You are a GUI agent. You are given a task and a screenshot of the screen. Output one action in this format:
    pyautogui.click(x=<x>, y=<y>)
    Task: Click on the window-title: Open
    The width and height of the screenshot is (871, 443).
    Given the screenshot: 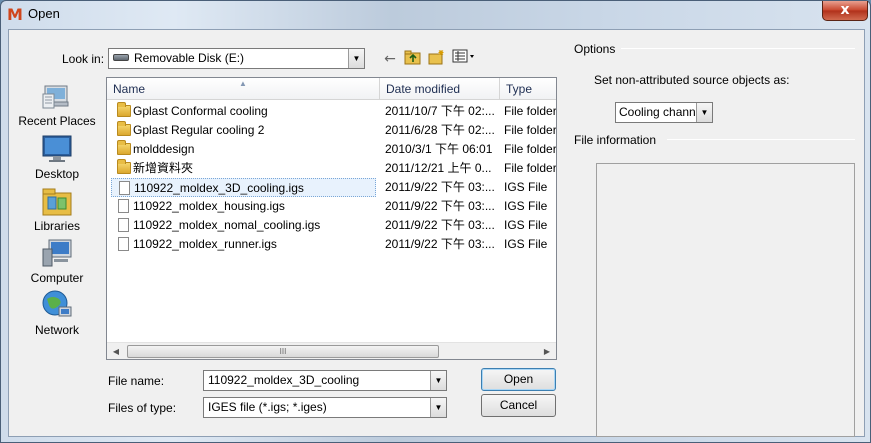 What is the action you would take?
    pyautogui.click(x=44, y=13)
    